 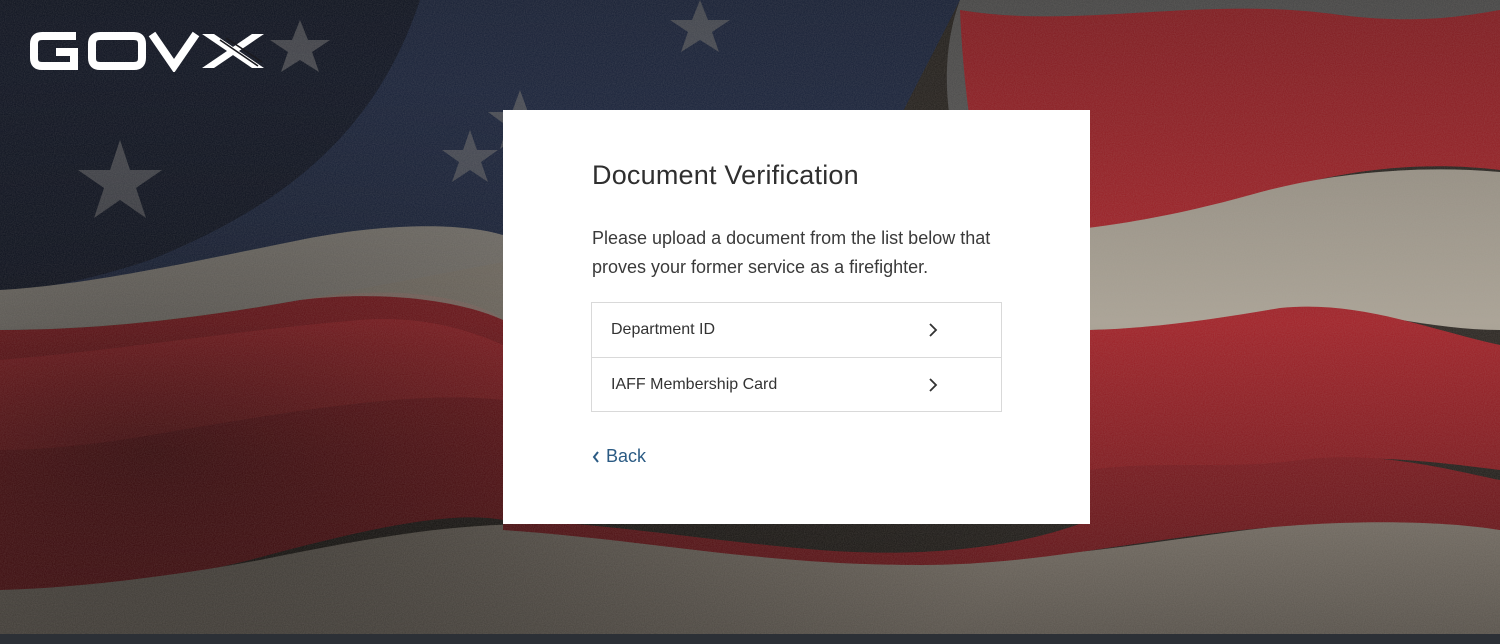 I want to click on govx-logo-mark, so click(x=147, y=51).